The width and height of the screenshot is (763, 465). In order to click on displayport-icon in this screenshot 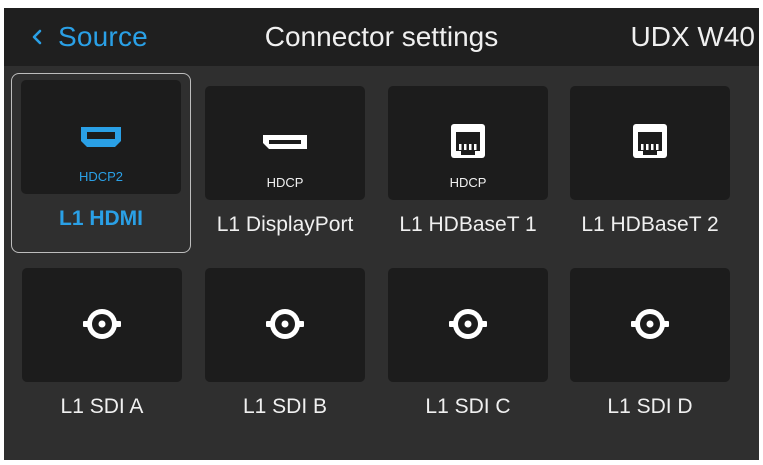, I will do `click(285, 142)`.